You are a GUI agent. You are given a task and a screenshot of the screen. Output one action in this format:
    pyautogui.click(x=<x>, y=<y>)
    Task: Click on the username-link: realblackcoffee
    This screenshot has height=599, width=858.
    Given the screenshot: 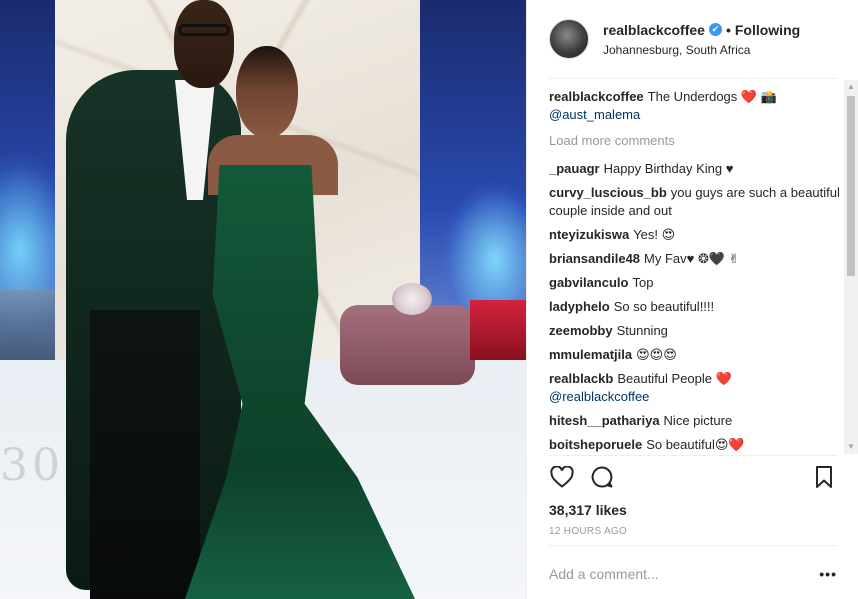 What is the action you would take?
    pyautogui.click(x=654, y=30)
    